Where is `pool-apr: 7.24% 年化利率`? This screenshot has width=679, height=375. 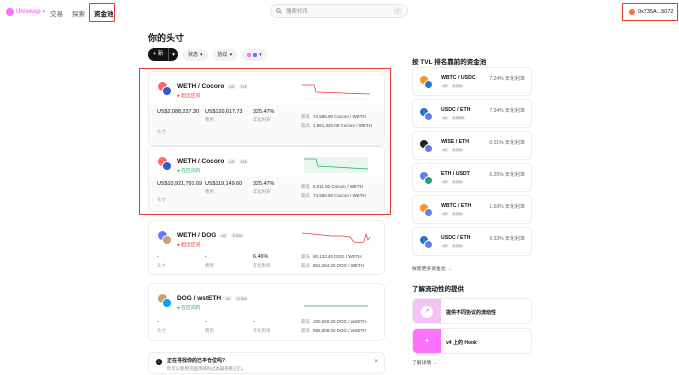 pool-apr: 7.24% 年化利率 is located at coordinates (507, 79).